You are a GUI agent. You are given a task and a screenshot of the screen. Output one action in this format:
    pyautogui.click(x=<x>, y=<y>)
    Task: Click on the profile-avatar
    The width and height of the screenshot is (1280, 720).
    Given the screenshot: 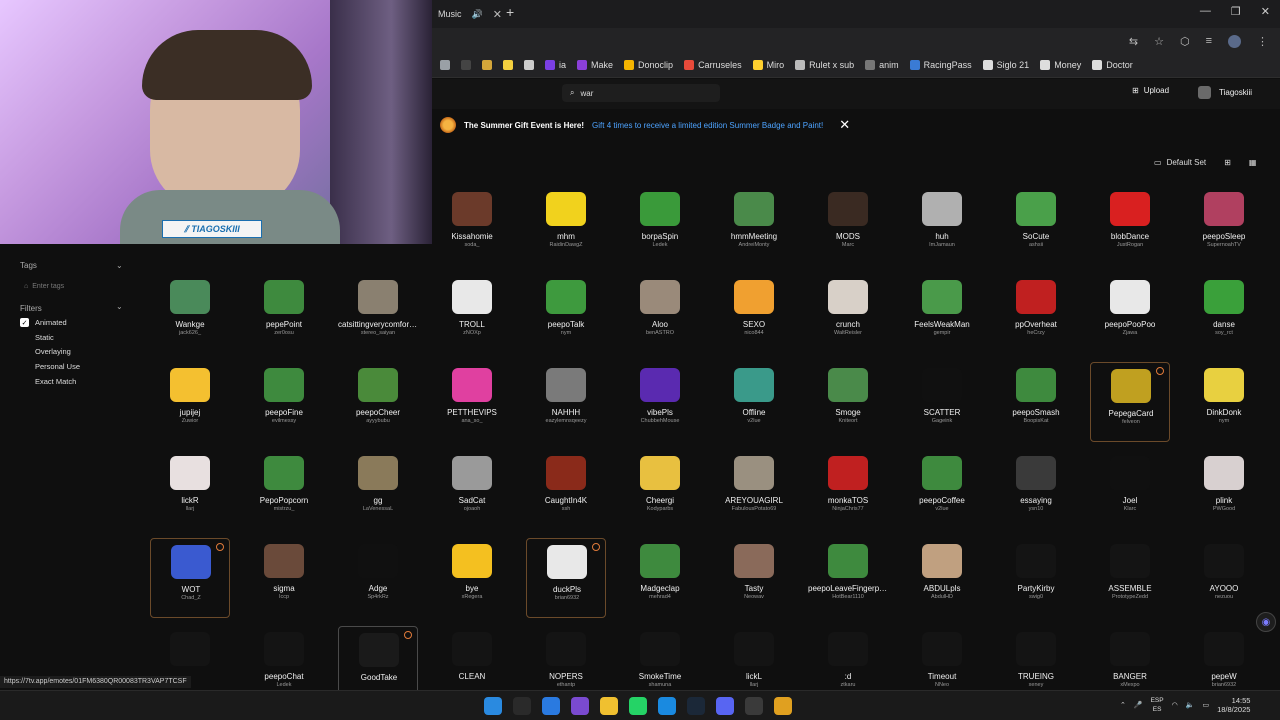 What is the action you would take?
    pyautogui.click(x=1234, y=41)
    